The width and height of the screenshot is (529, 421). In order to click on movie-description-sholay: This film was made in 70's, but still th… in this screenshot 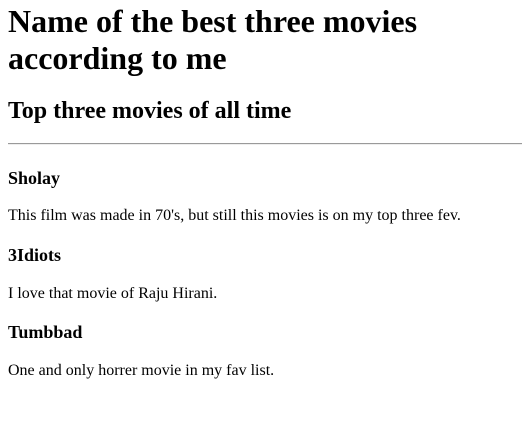, I will do `click(234, 215)`.